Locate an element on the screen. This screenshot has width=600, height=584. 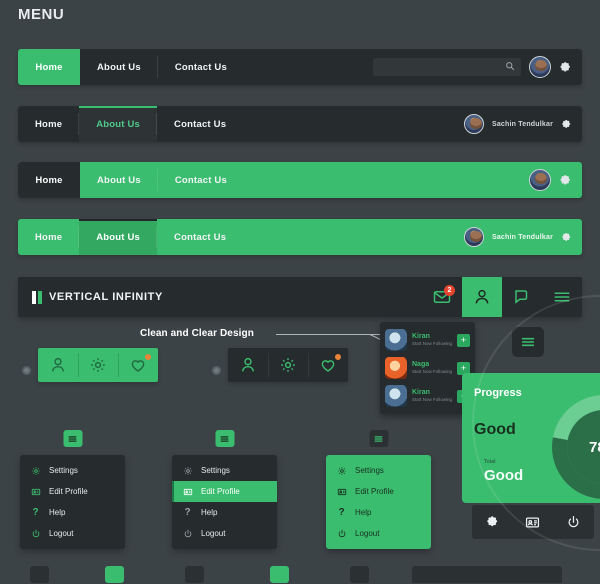
search-box is located at coordinates (447, 67).